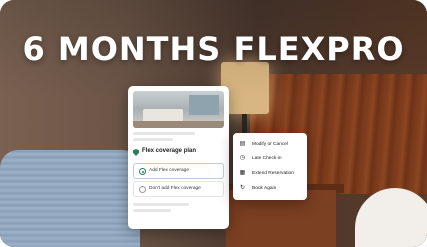 The width and height of the screenshot is (427, 247). What do you see at coordinates (264, 188) in the screenshot?
I see `menu-item-label: Book Again` at bounding box center [264, 188].